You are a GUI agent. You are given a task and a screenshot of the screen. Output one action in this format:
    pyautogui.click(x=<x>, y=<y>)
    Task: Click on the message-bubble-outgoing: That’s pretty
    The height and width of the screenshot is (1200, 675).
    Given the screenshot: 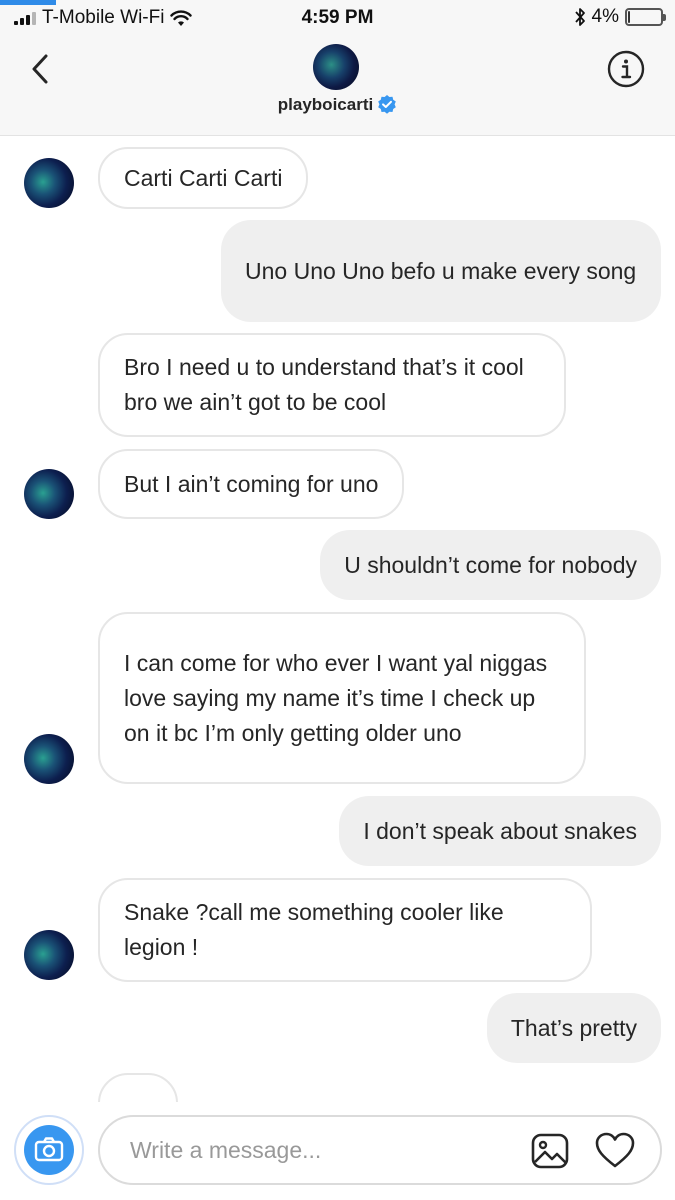 What is the action you would take?
    pyautogui.click(x=573, y=1028)
    